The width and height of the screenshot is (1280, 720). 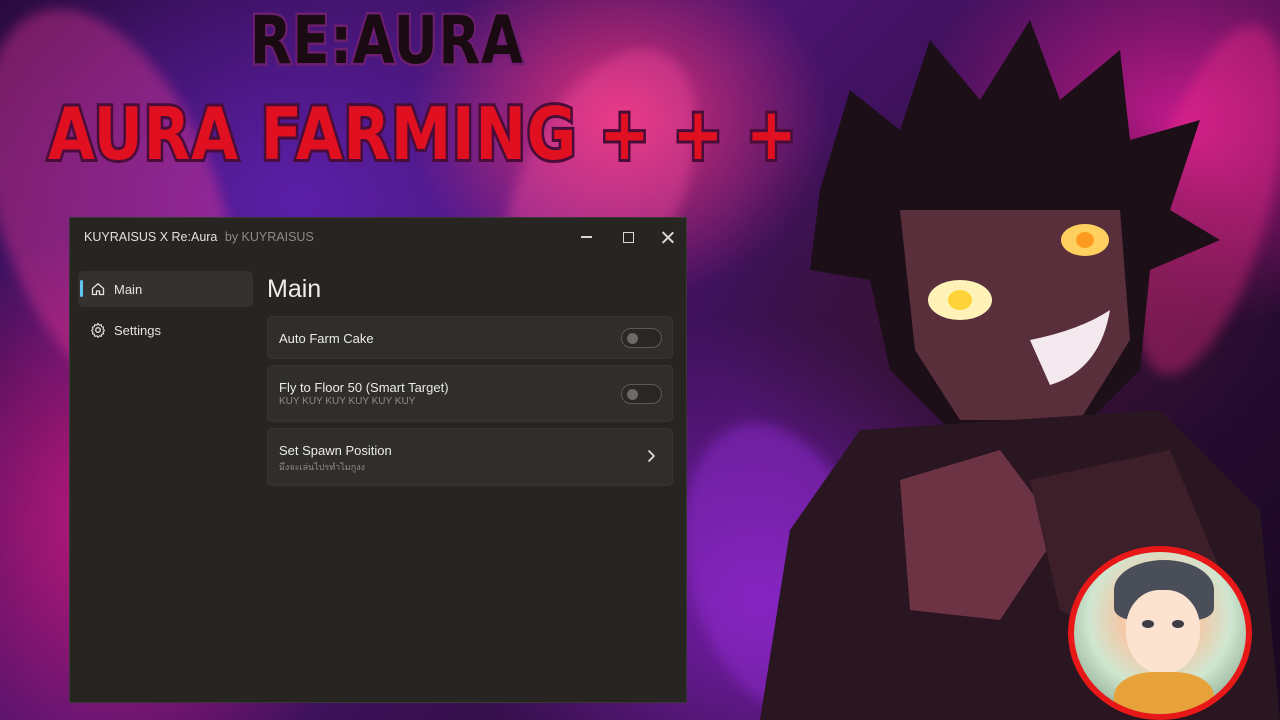 What do you see at coordinates (326, 338) in the screenshot?
I see `card-title: Auto Farm Cake` at bounding box center [326, 338].